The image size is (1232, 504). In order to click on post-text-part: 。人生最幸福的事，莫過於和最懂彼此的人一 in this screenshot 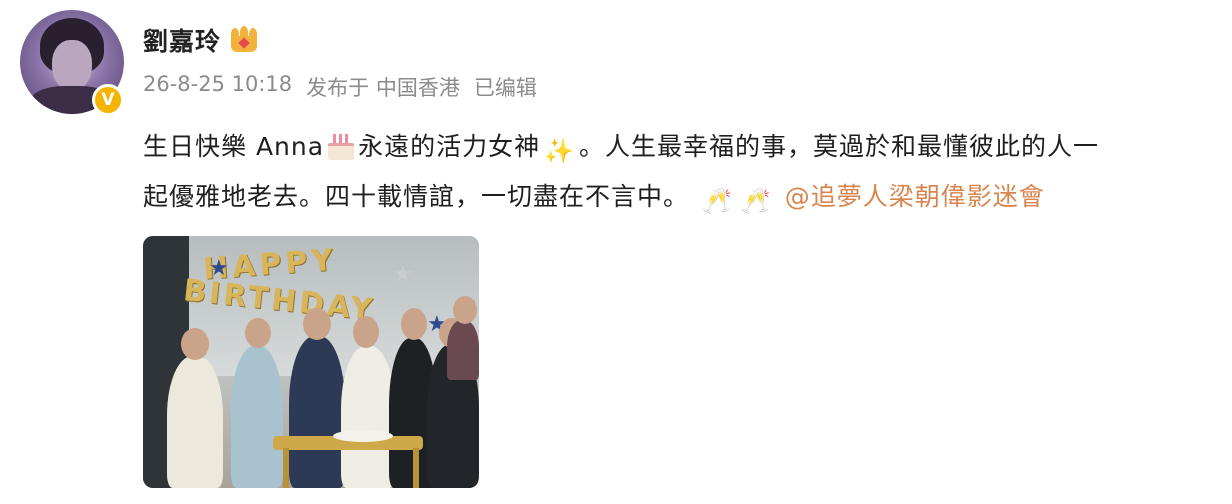, I will do `click(838, 146)`.